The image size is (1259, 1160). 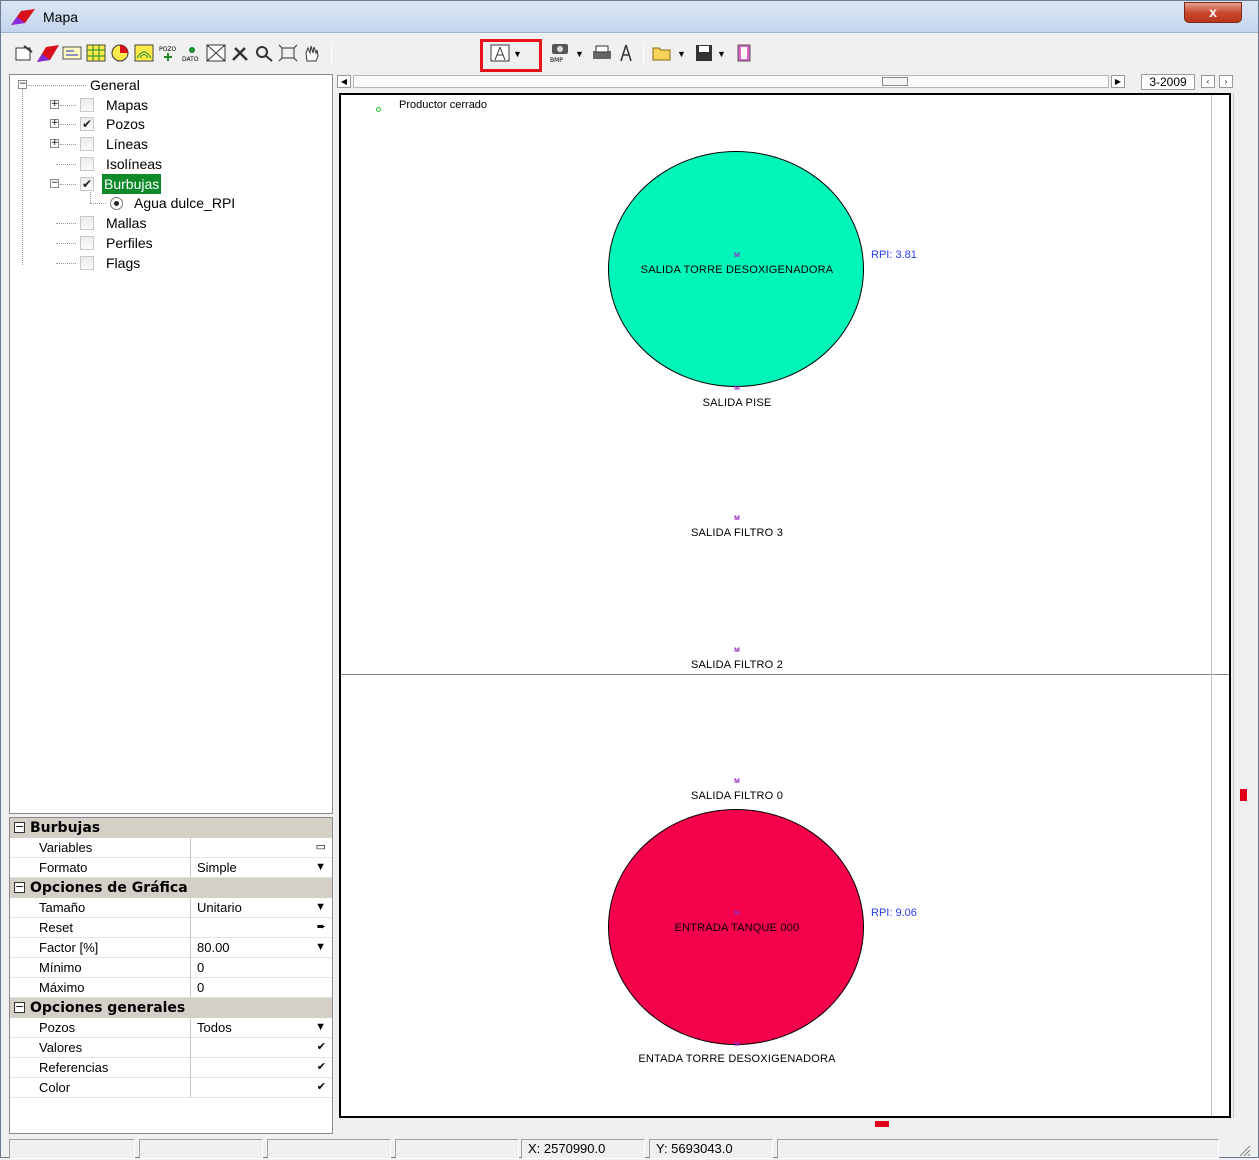 What do you see at coordinates (737, 254) in the screenshot?
I see `well-marker-icon: ᴍ` at bounding box center [737, 254].